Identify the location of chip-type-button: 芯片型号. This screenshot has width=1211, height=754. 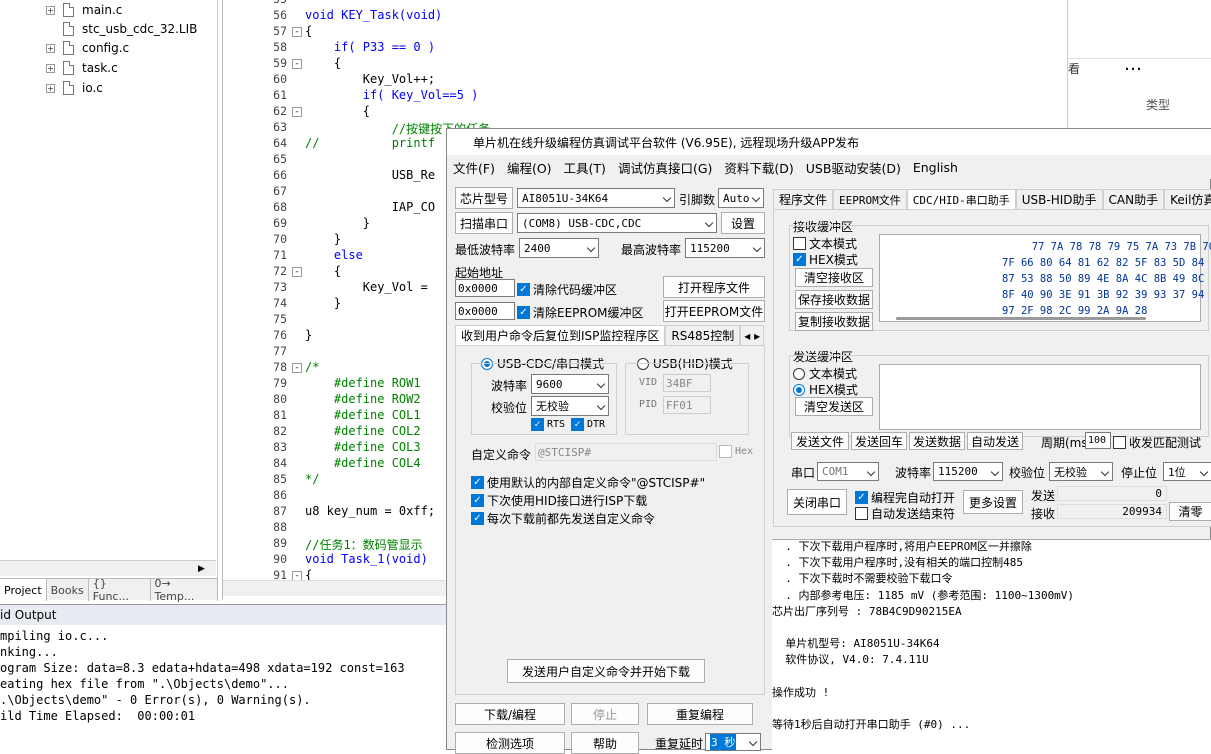
(484, 198).